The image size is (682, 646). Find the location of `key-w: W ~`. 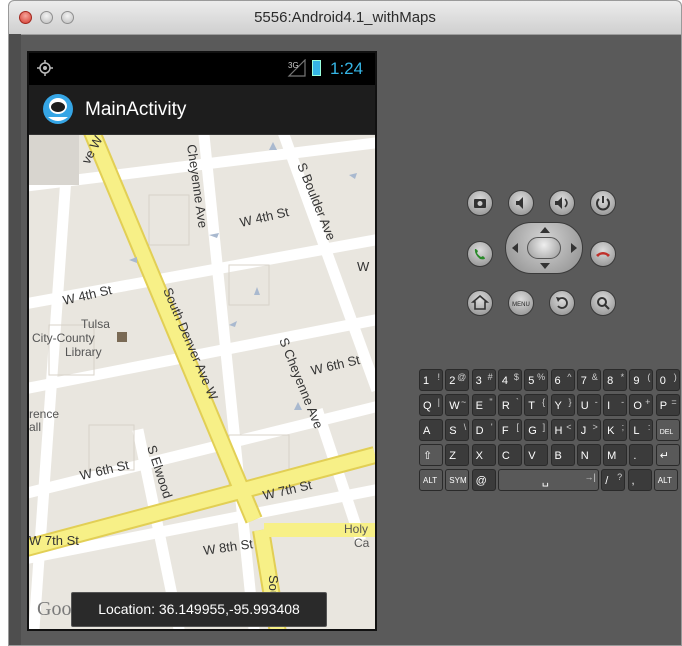

key-w: W ~ is located at coordinates (457, 405).